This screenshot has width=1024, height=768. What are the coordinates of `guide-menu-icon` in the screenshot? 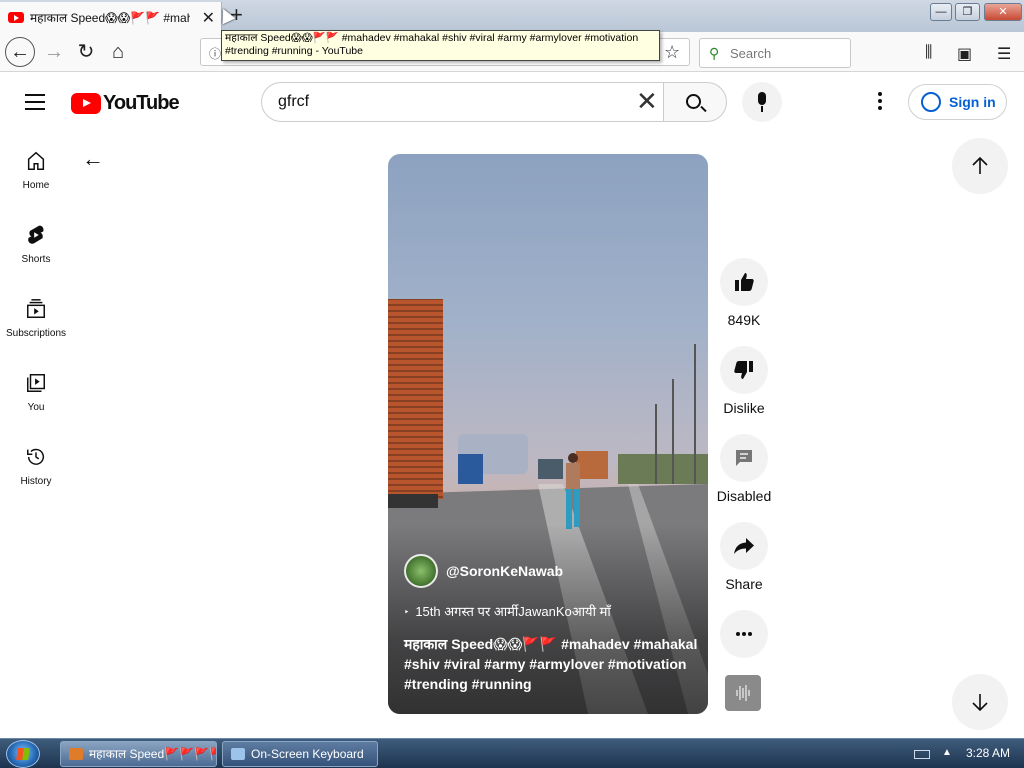 It's located at (35, 104).